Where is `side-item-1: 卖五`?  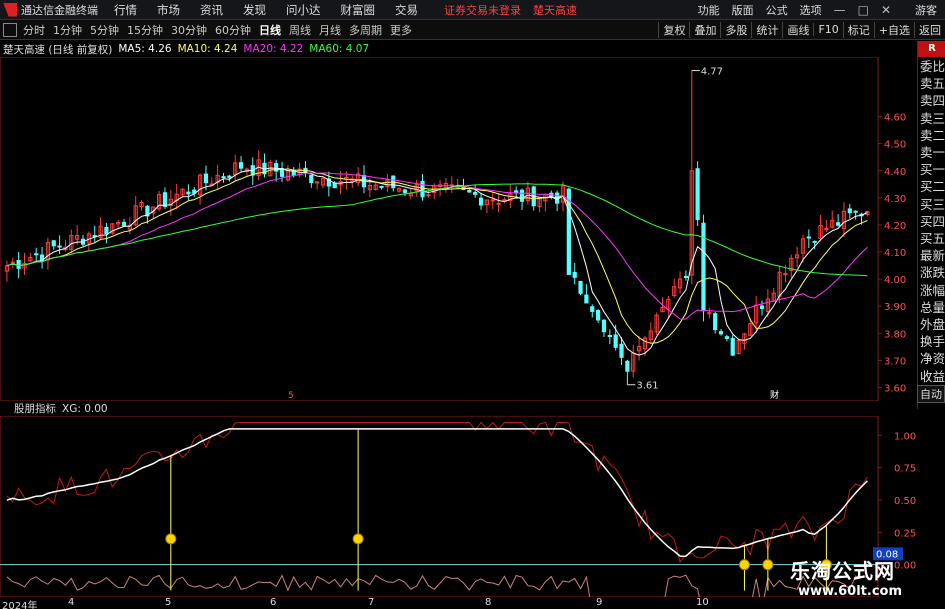
side-item-1: 卖五 is located at coordinates (932, 84).